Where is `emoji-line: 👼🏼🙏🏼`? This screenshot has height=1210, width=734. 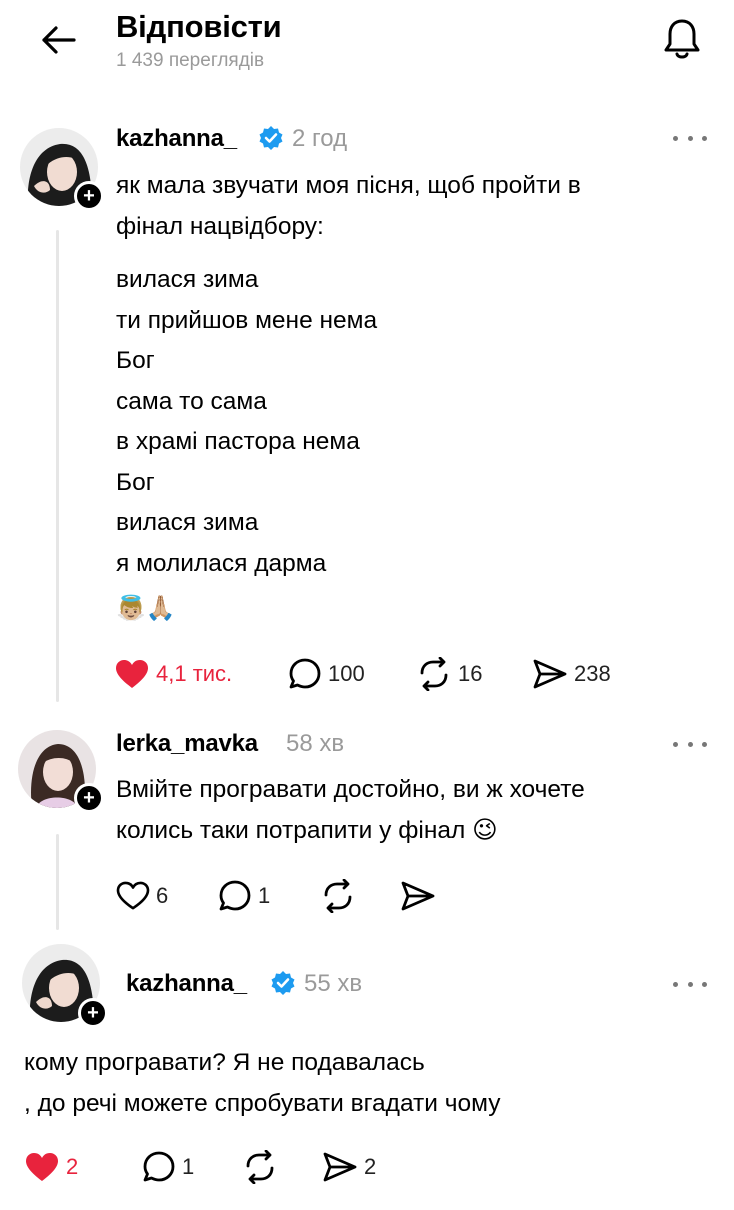 emoji-line: 👼🏼🙏🏼 is located at coordinates (146, 608).